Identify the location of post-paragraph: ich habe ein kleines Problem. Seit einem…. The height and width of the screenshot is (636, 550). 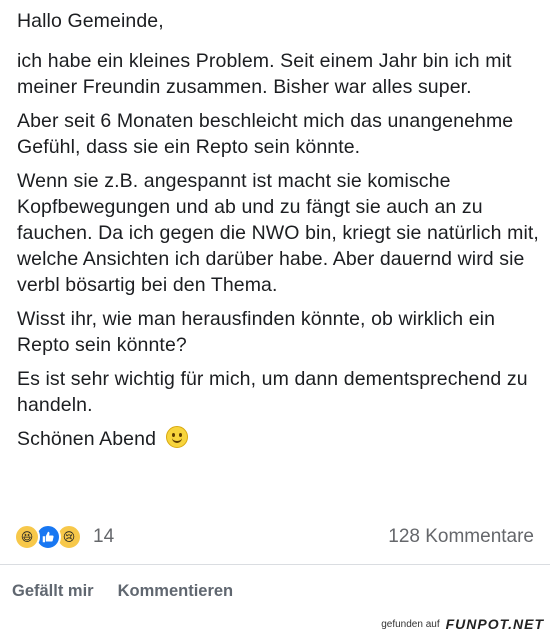
(264, 74).